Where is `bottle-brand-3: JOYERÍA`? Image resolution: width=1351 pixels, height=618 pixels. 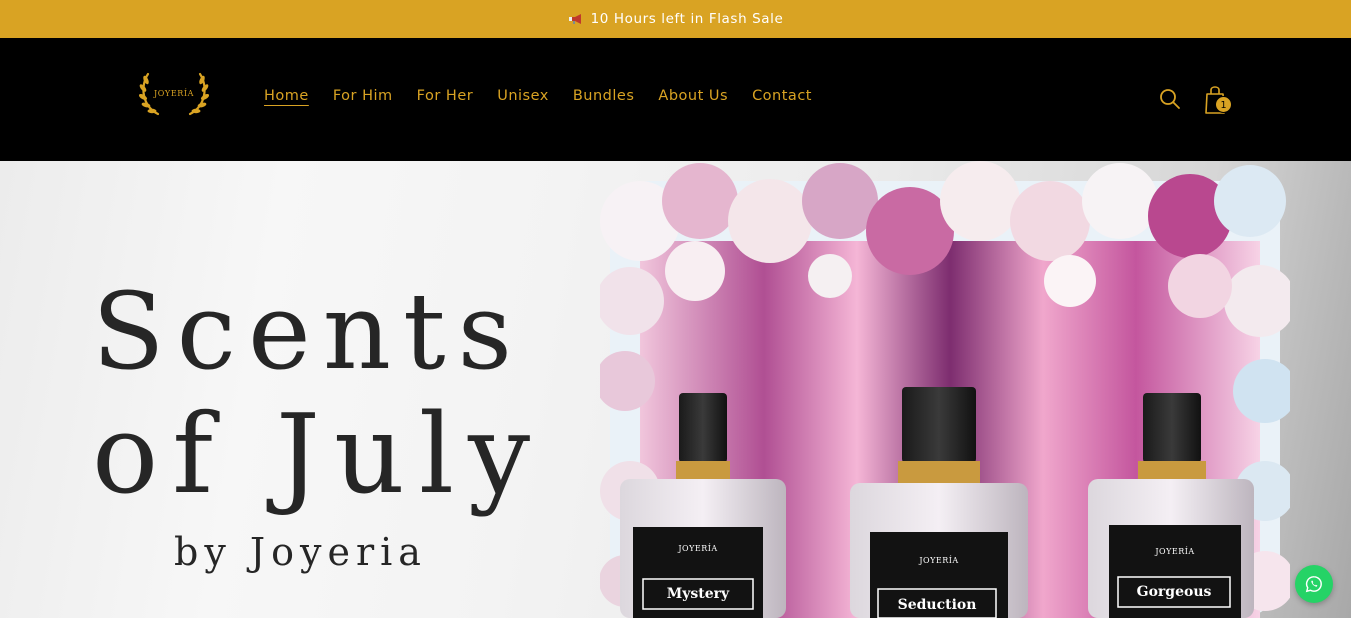 bottle-brand-3: JOYERÍA is located at coordinates (1175, 551).